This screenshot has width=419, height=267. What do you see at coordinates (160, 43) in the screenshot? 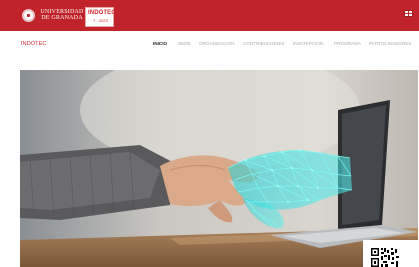
I see `nav-item-inicio: INICIO` at bounding box center [160, 43].